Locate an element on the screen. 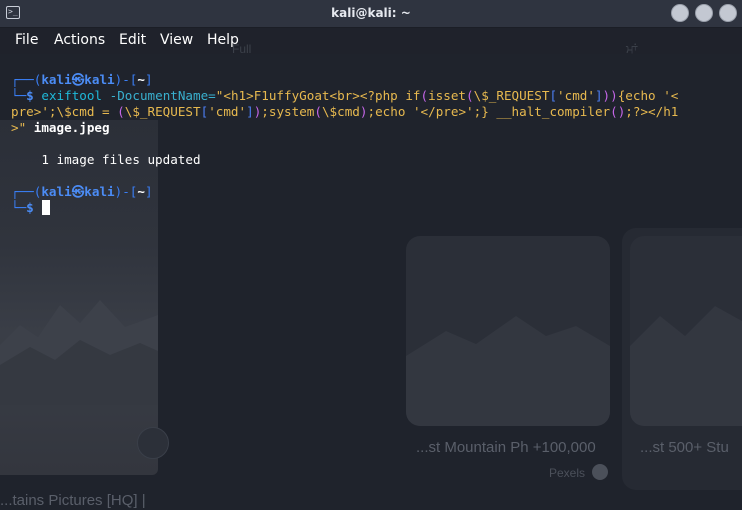  prompt-dir: ~ is located at coordinates (141, 79).